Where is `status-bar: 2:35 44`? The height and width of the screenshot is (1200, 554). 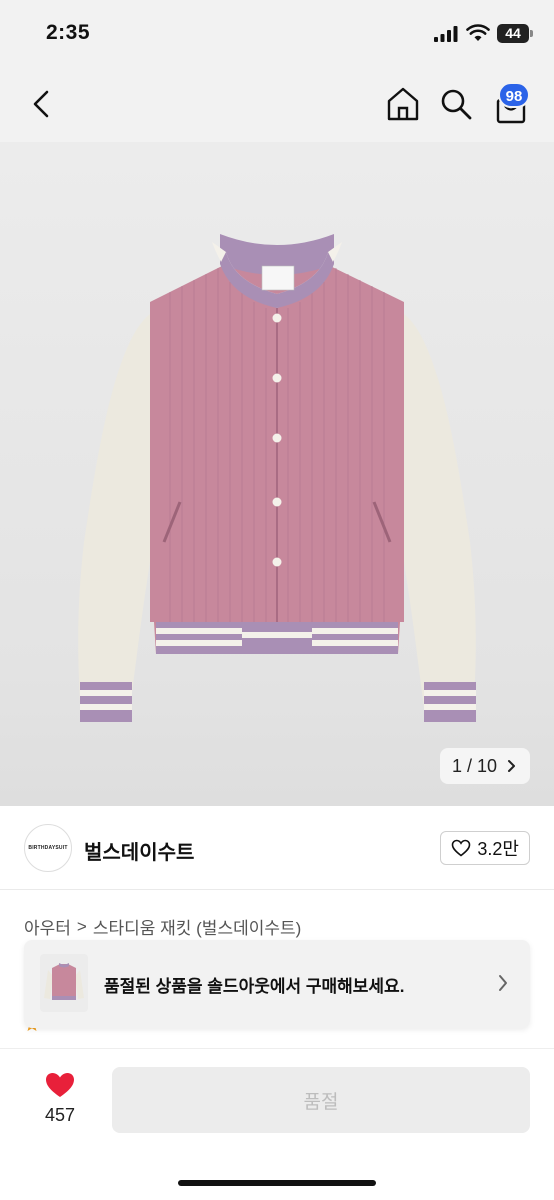
status-bar: 2:35 44 is located at coordinates (277, 33).